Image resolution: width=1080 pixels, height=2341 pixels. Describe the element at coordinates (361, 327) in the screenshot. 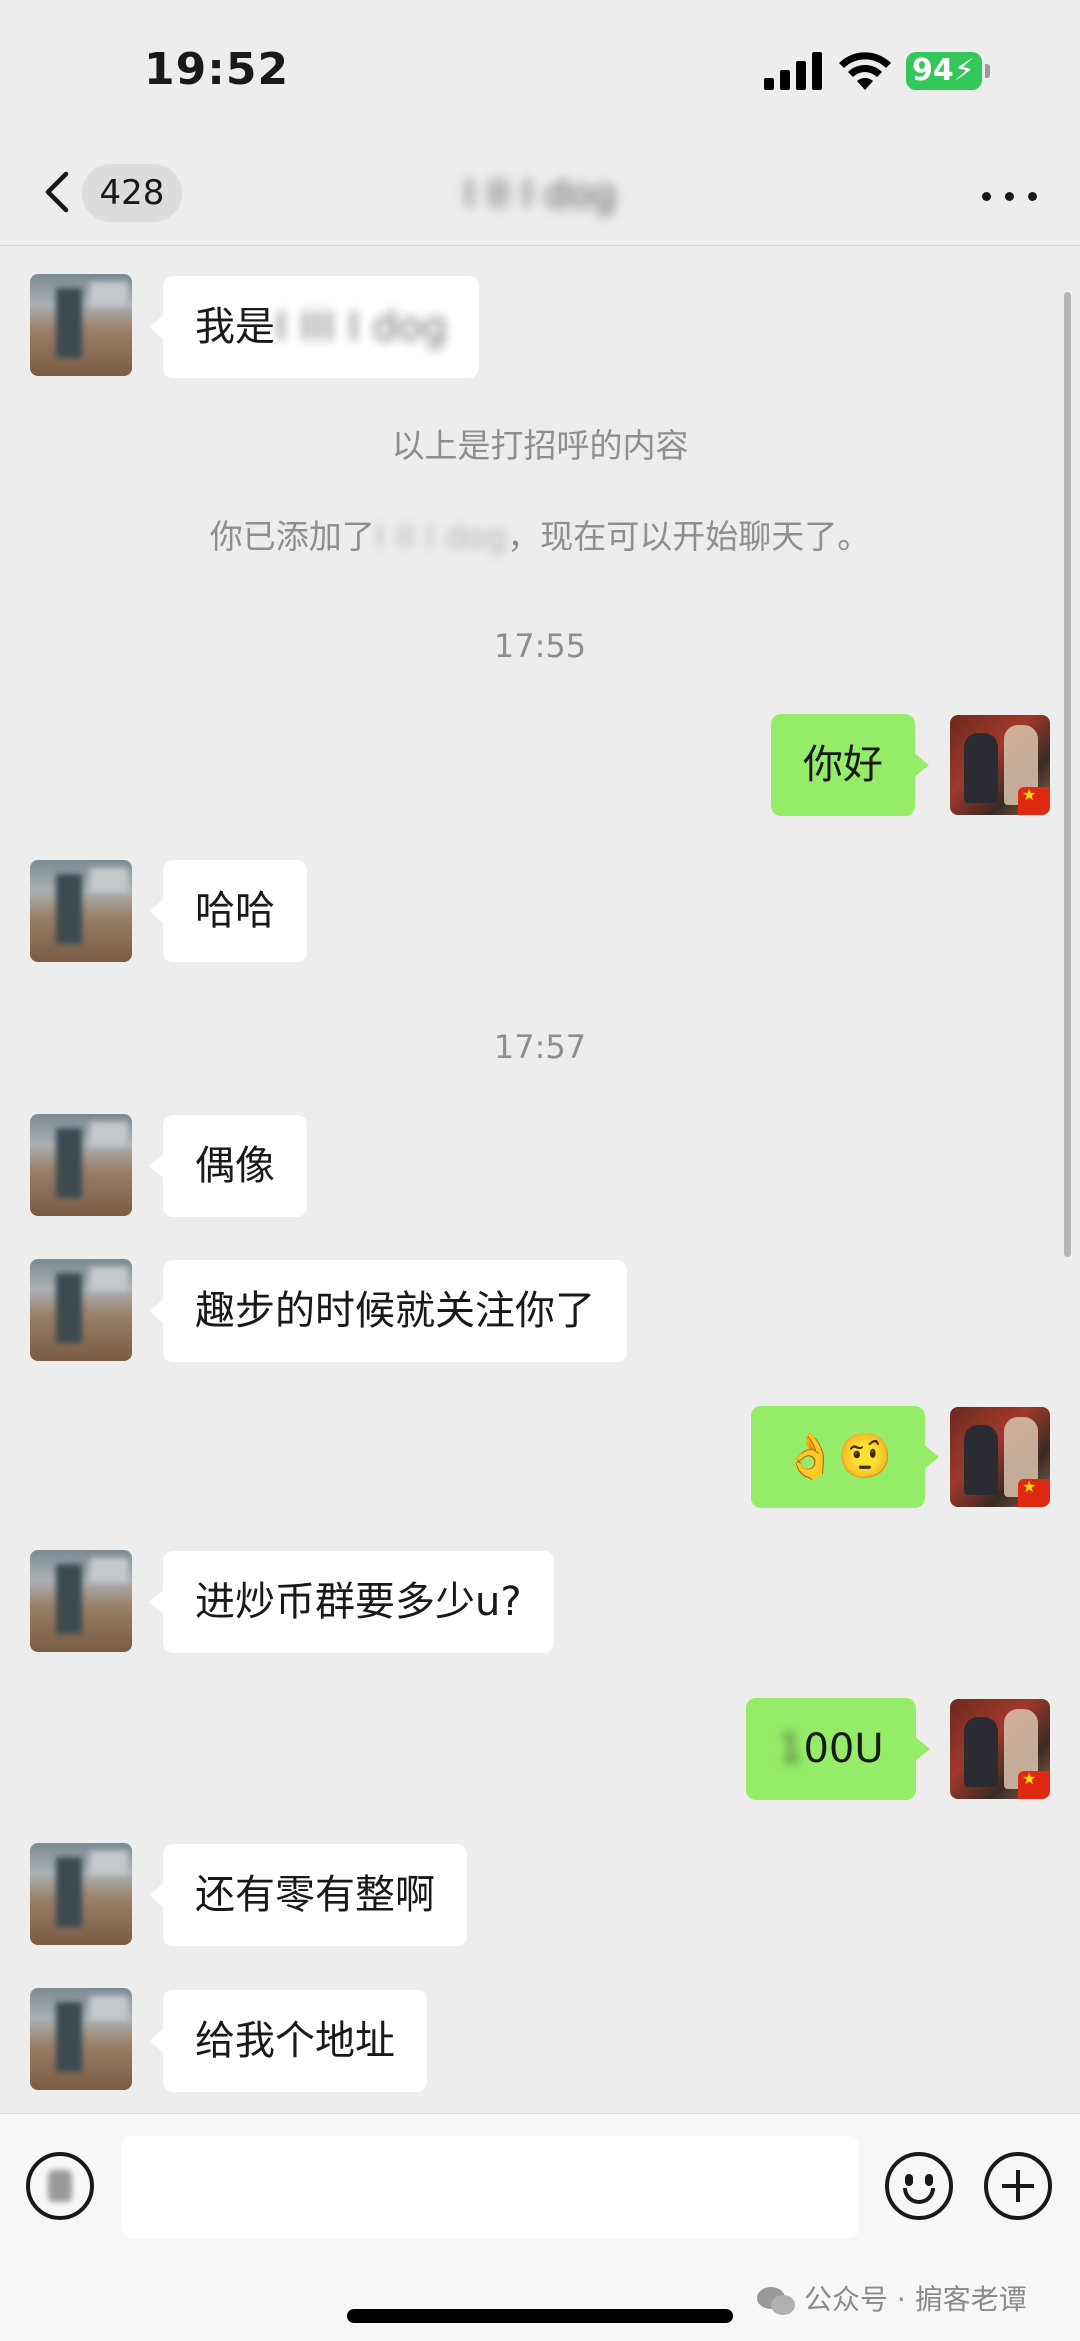

I see `blurred-name: I III I dog` at that location.